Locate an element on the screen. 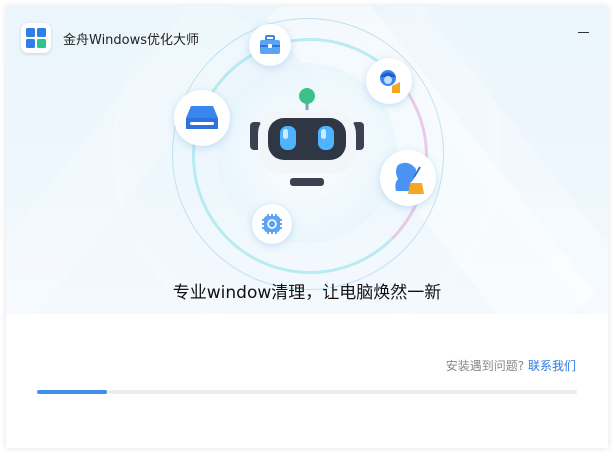 The width and height of the screenshot is (614, 454). minimize-icon is located at coordinates (583, 32).